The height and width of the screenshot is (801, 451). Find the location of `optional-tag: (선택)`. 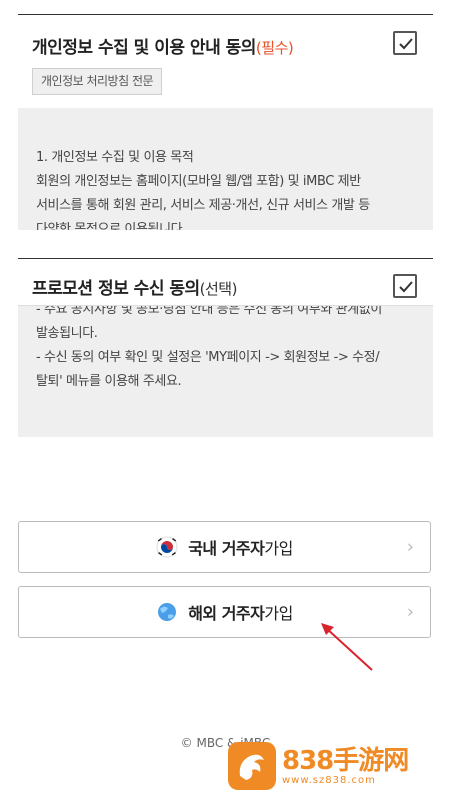

optional-tag: (선택) is located at coordinates (218, 289).